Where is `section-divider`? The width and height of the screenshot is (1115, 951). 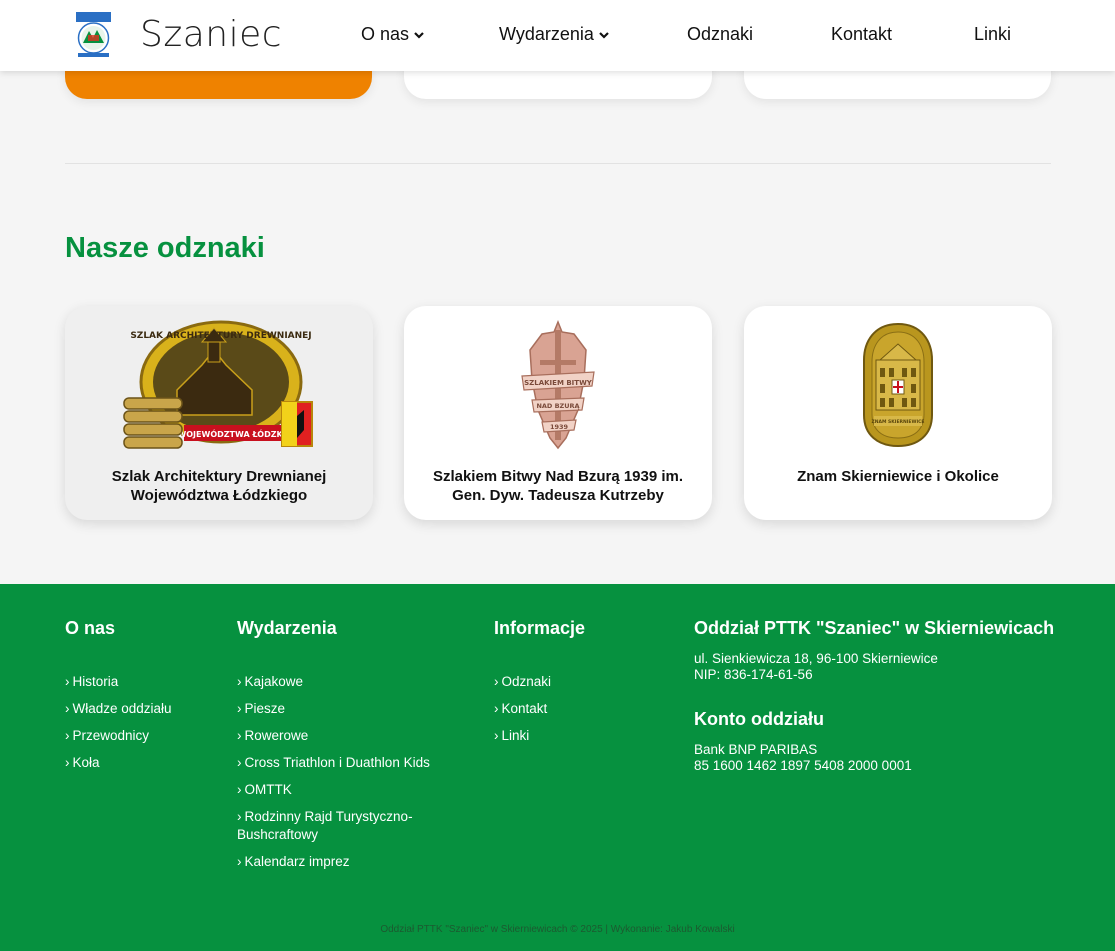
section-divider is located at coordinates (558, 163).